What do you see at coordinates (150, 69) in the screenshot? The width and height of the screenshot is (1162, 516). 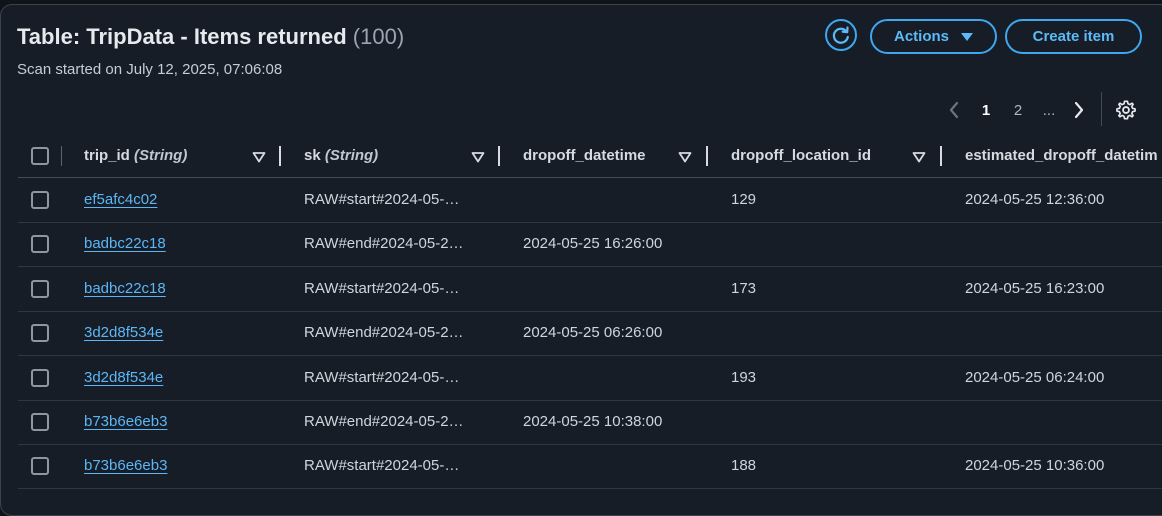 I see `scan-timestamp: Scan started on July 12, 2025, 07:06:08` at bounding box center [150, 69].